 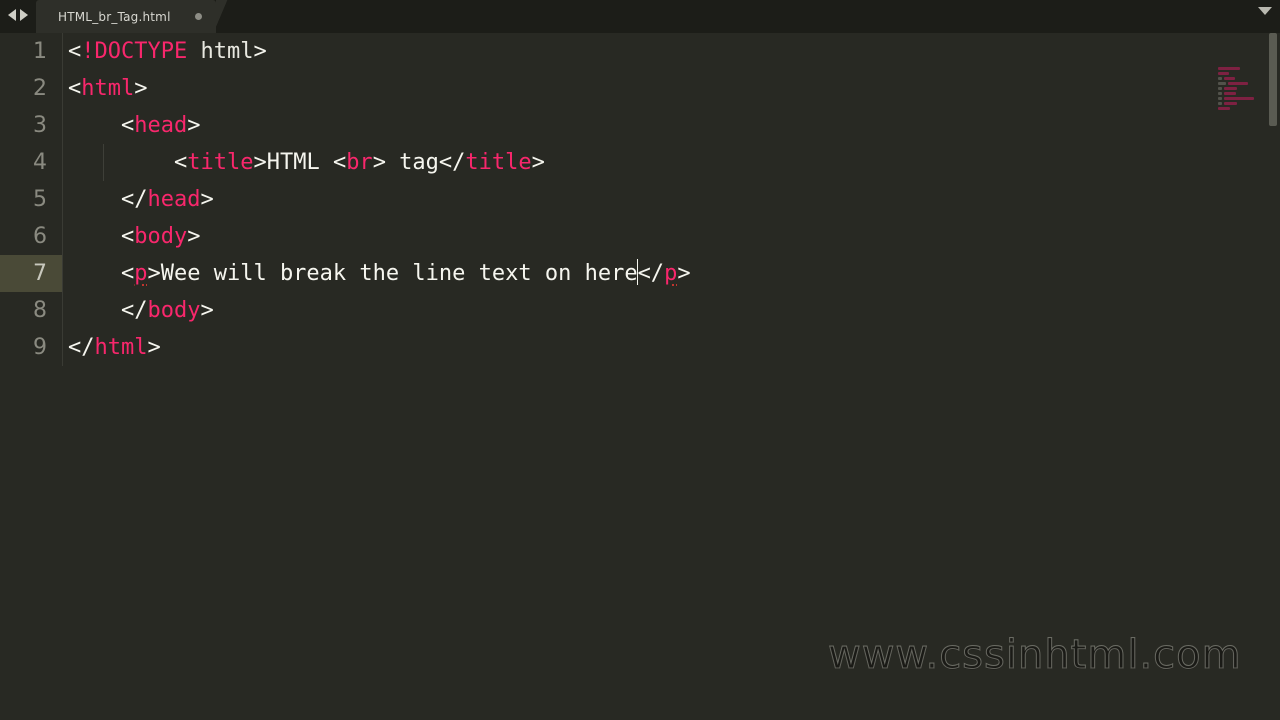 What do you see at coordinates (40, 162) in the screenshot?
I see `line-number: 4` at bounding box center [40, 162].